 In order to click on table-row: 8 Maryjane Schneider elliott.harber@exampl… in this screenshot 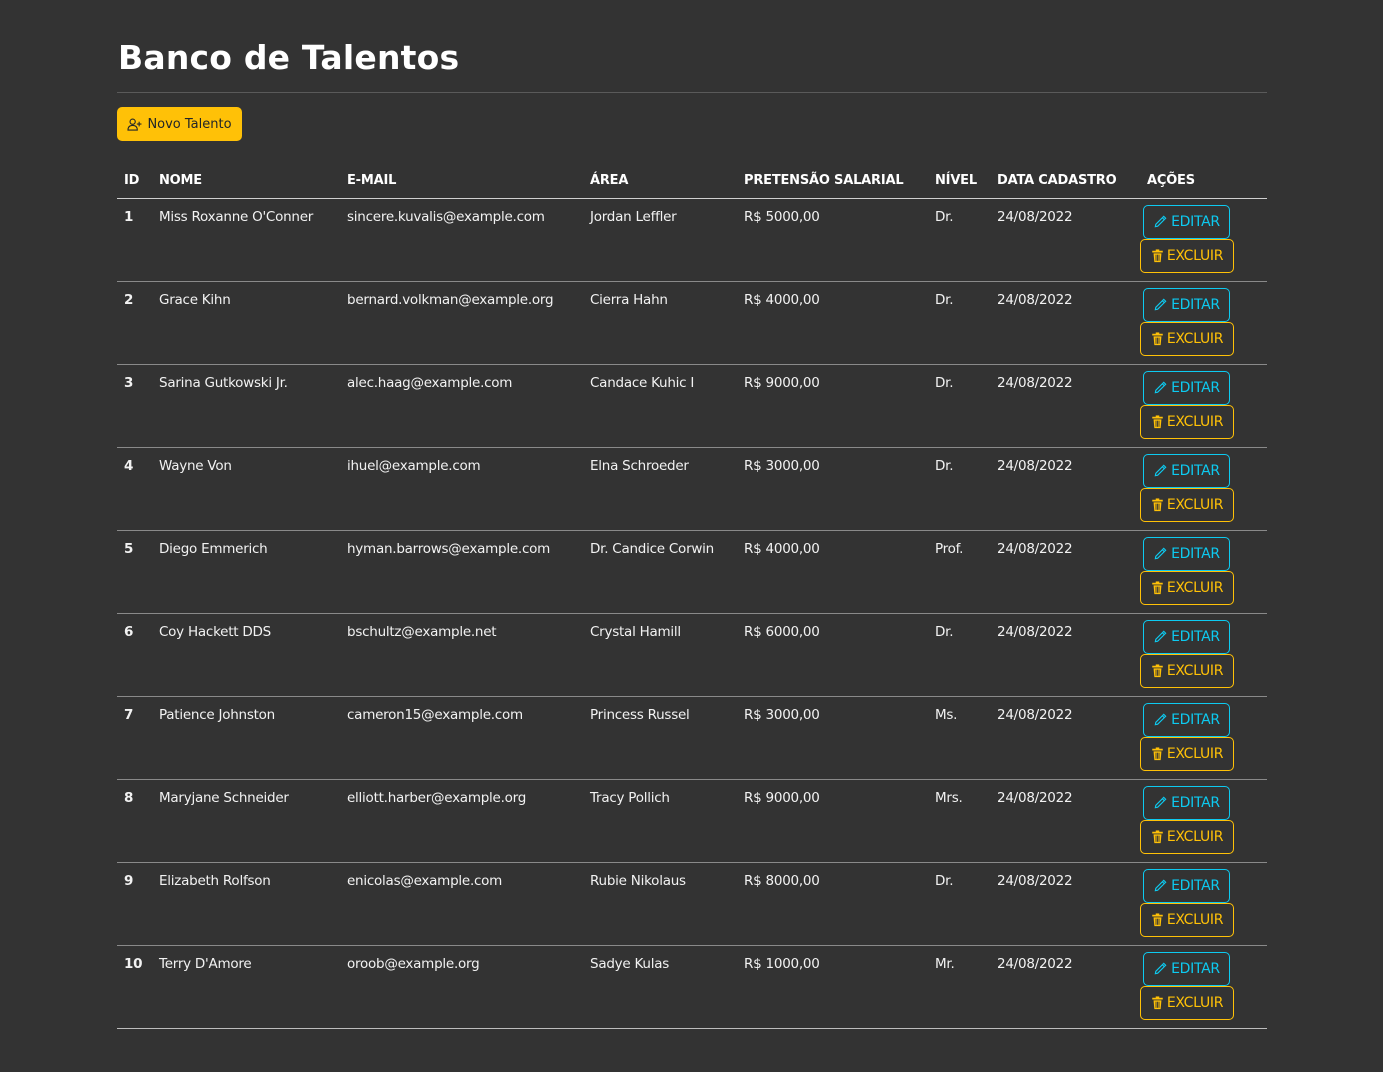, I will do `click(692, 821)`.